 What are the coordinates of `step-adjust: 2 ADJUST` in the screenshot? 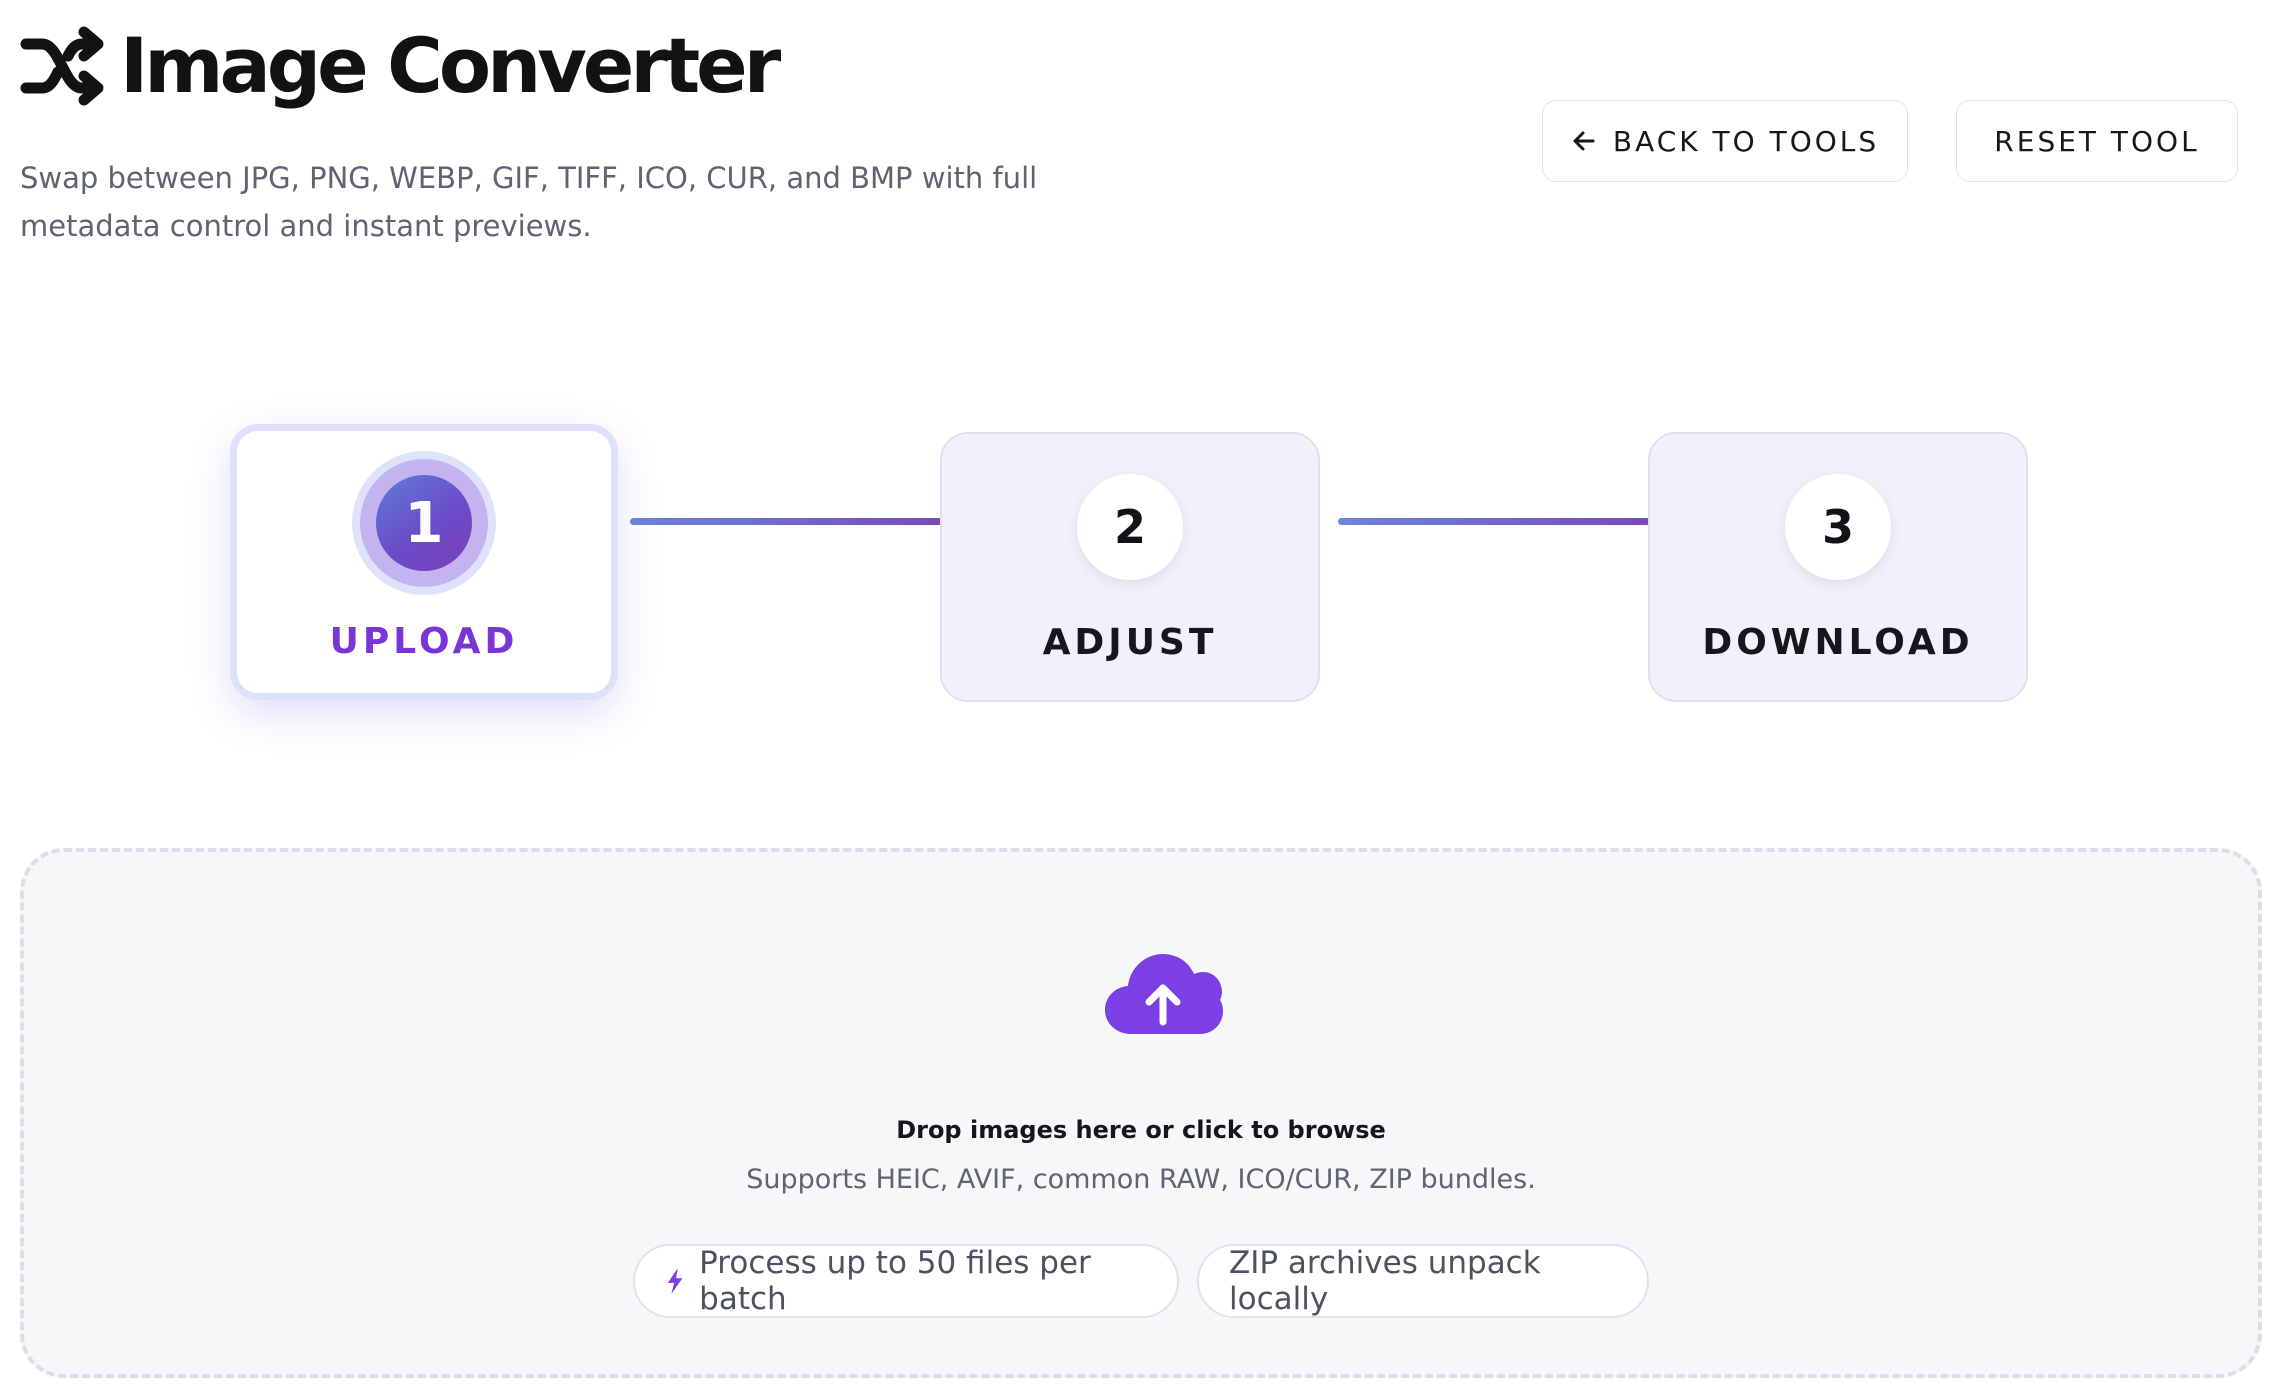 It's located at (1130, 567).